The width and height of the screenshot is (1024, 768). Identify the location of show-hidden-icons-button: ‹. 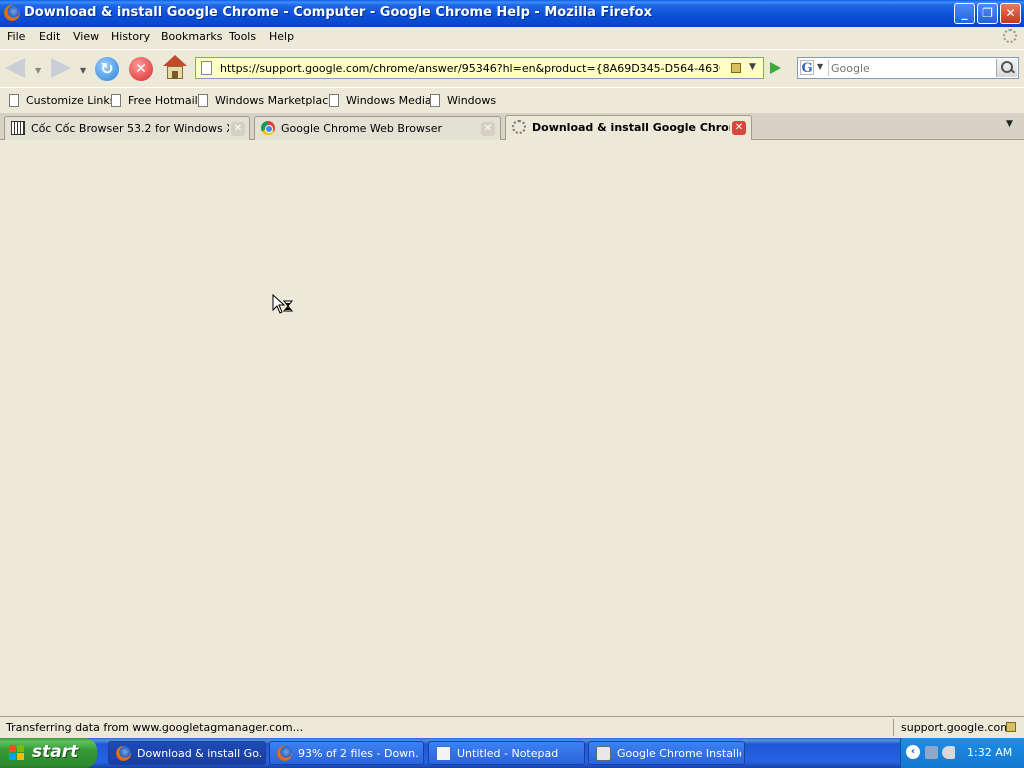
(913, 752).